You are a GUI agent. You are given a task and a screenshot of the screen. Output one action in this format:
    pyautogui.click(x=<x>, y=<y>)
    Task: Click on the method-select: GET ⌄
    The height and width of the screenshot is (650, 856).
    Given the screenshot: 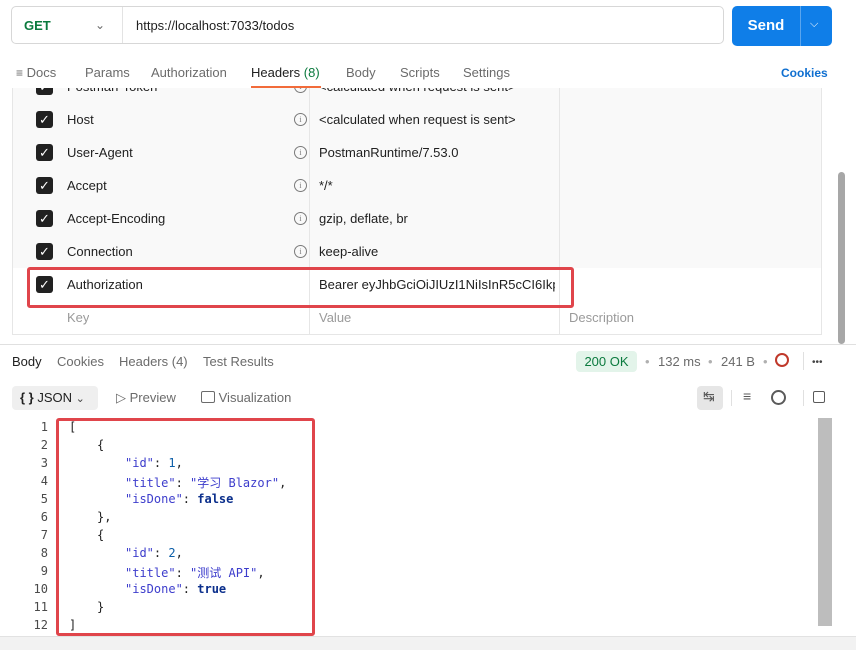 What is the action you would take?
    pyautogui.click(x=67, y=25)
    